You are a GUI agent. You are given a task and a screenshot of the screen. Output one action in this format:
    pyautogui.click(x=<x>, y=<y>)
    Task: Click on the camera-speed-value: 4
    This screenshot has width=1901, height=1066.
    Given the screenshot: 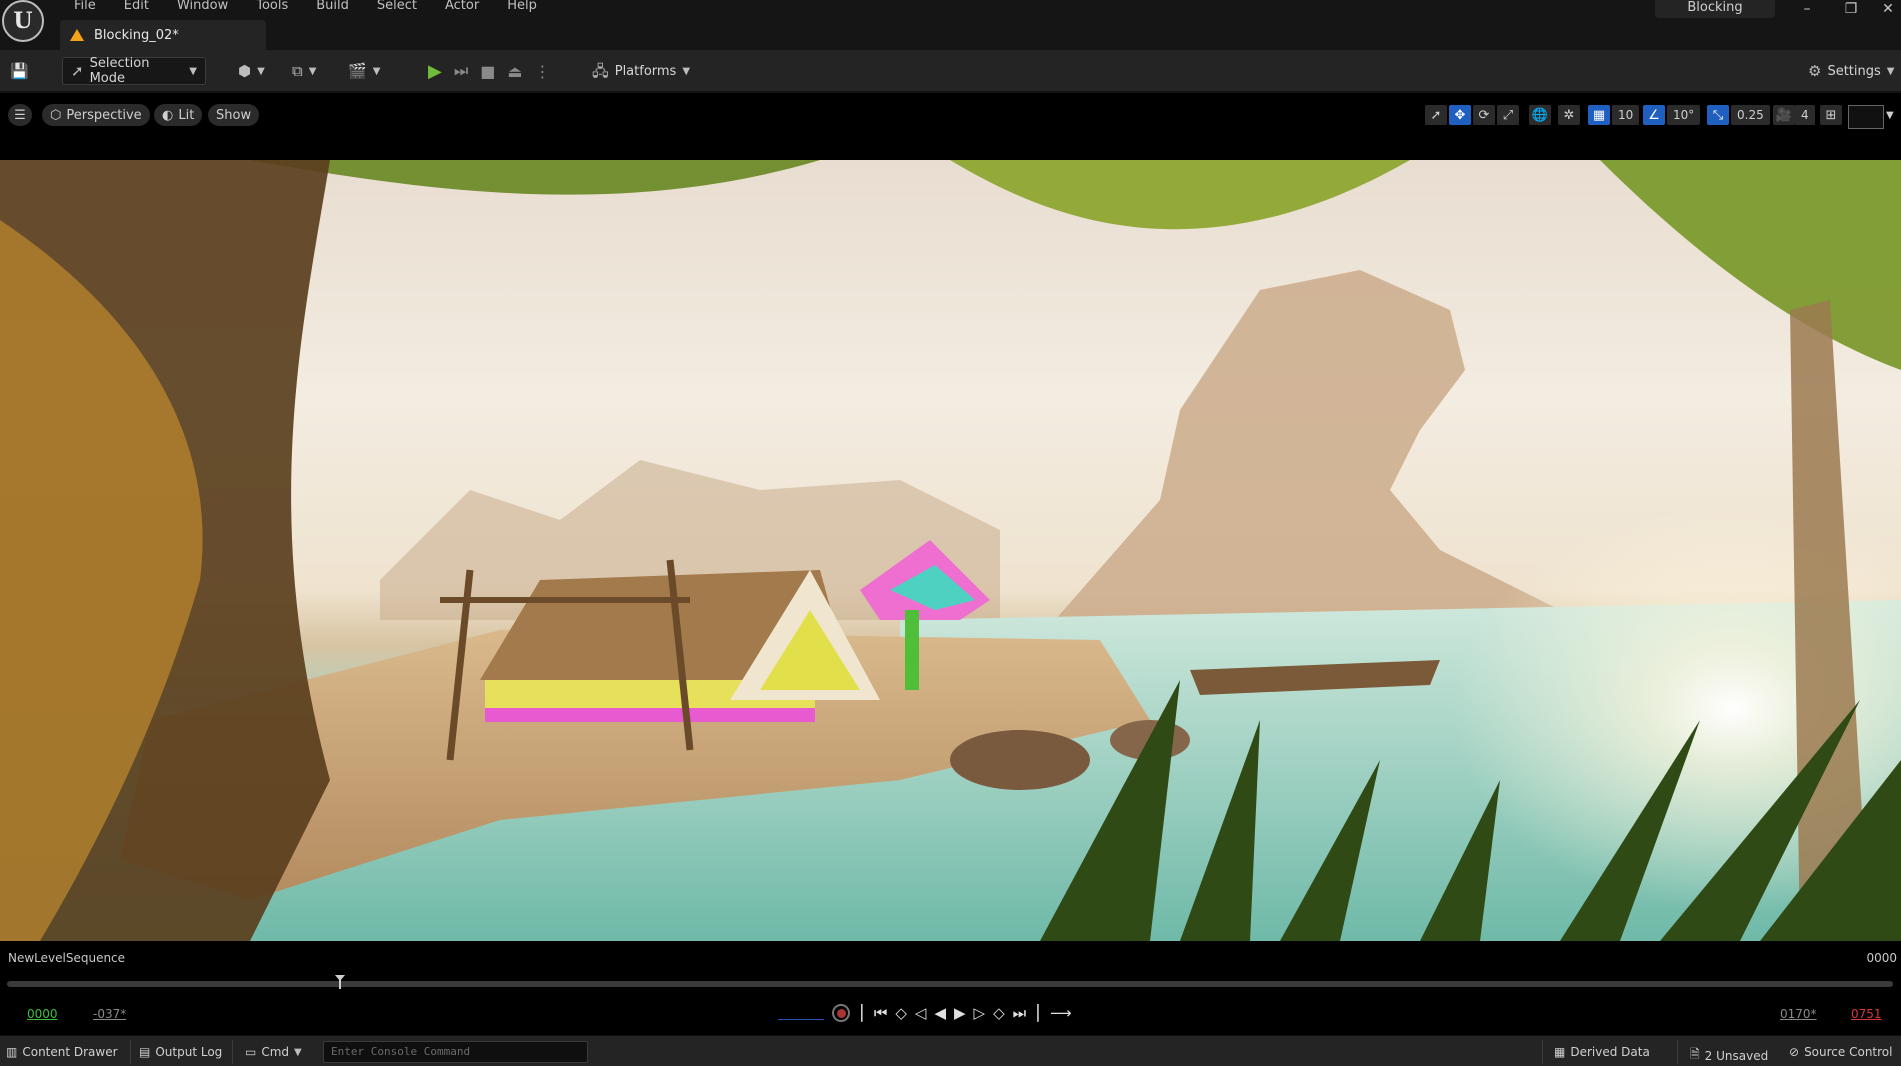 What is the action you would take?
    pyautogui.click(x=1805, y=115)
    